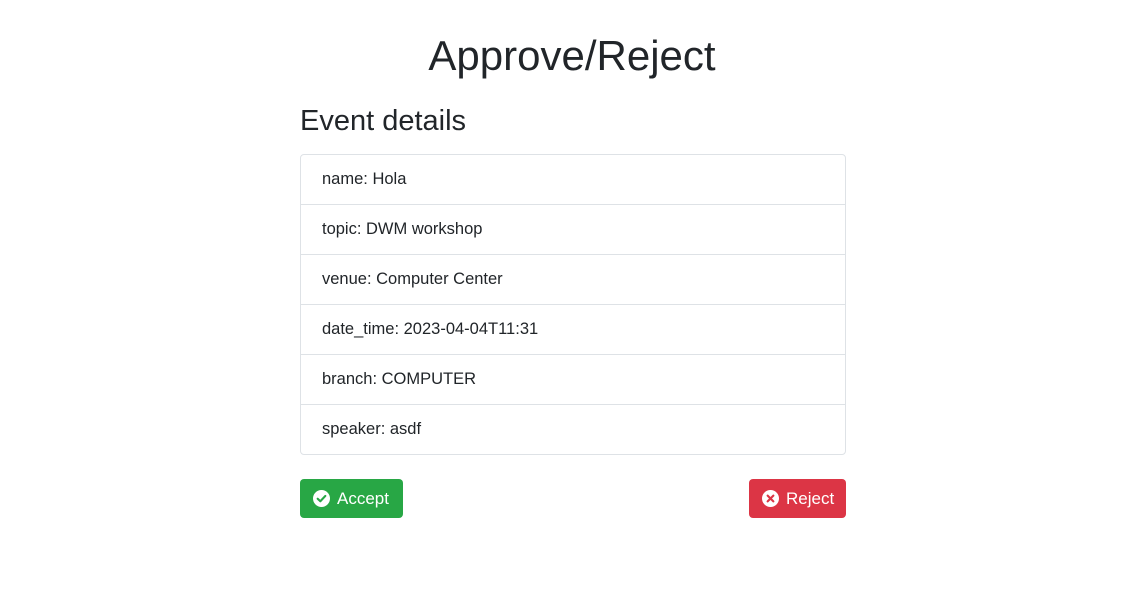 The height and width of the screenshot is (598, 1136). Describe the element at coordinates (573, 380) in the screenshot. I see `event-field-branch: branch: COMPUTER` at that location.